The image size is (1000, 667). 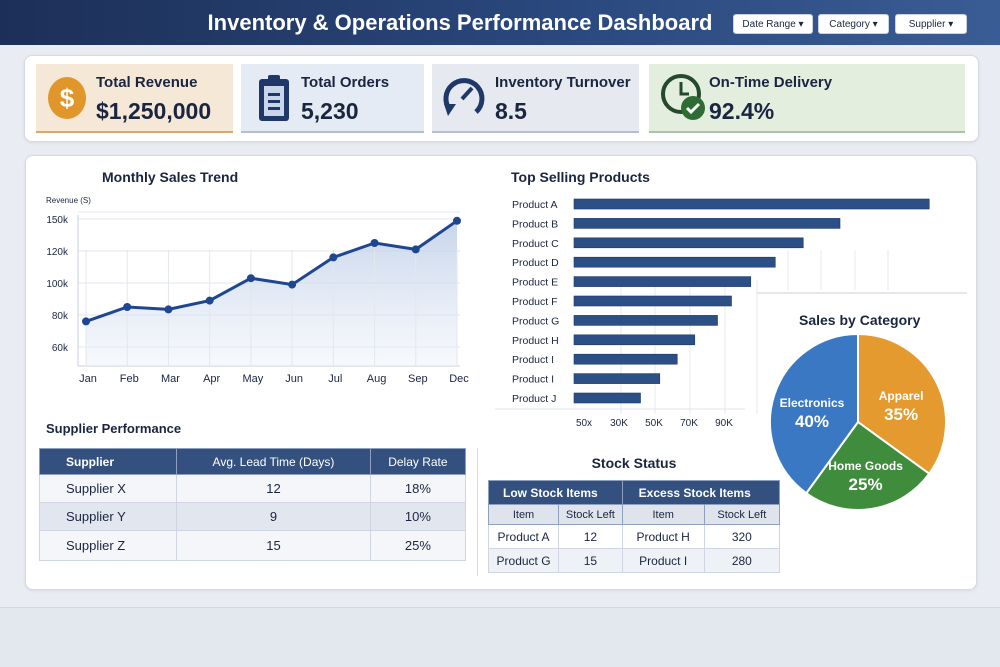 I want to click on kpi-value: 5,230, so click(x=330, y=111).